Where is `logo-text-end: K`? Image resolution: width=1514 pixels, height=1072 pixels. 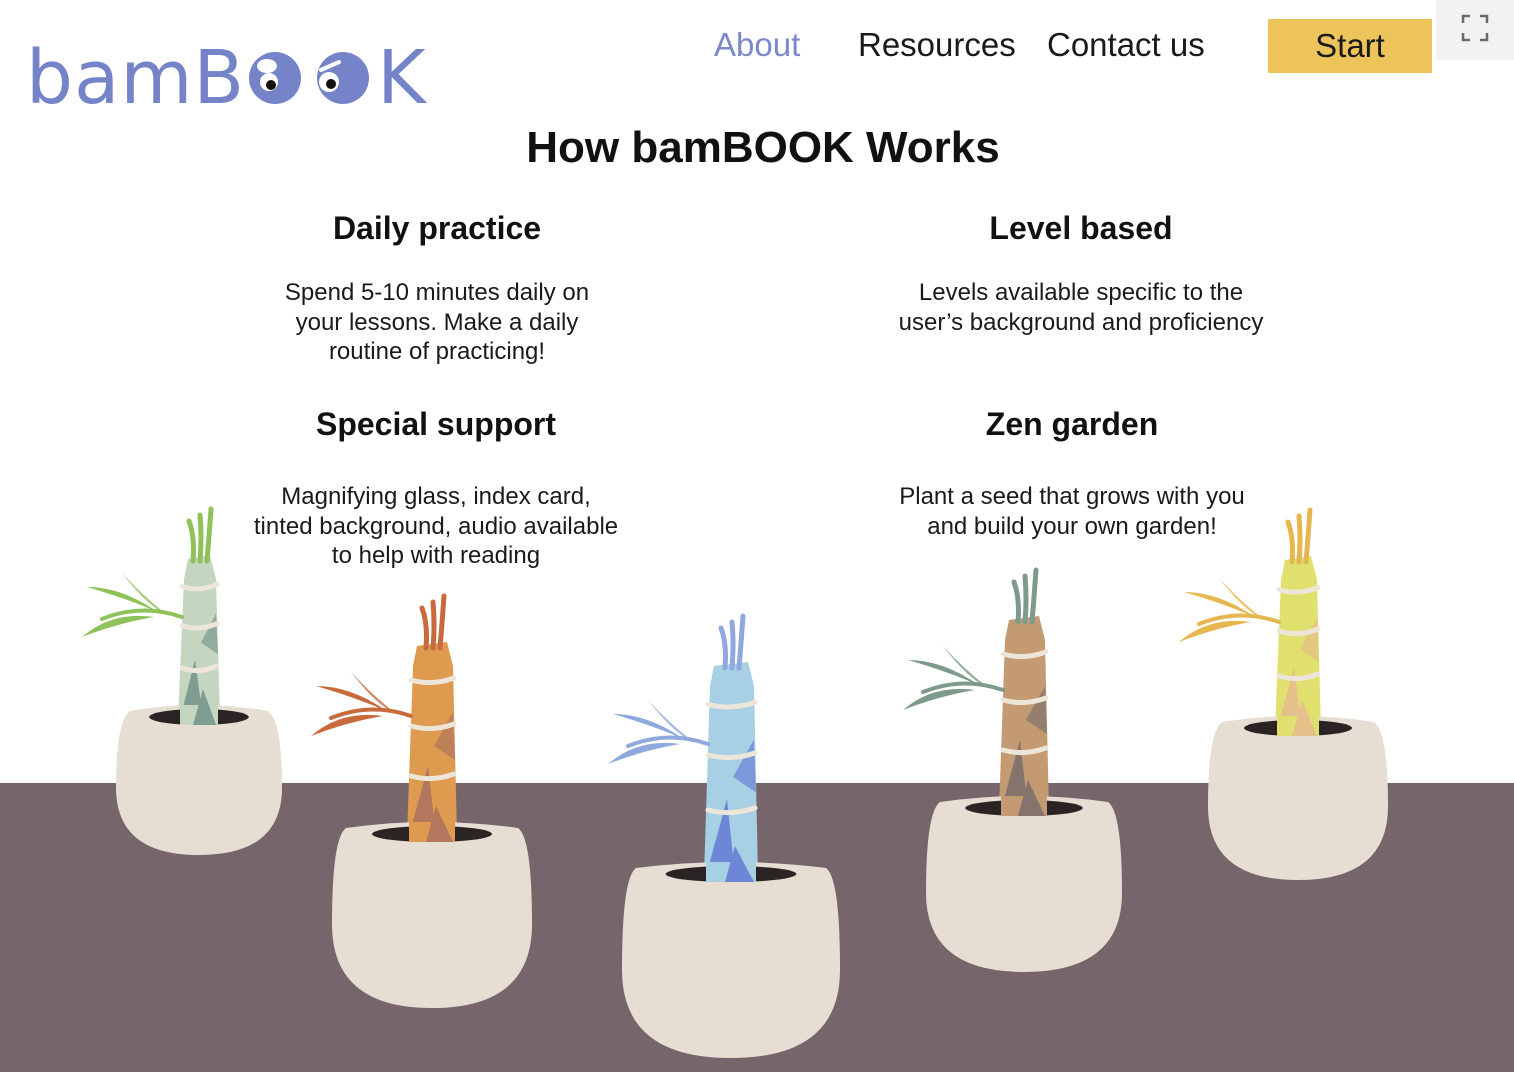
logo-text-end: K is located at coordinates (402, 78).